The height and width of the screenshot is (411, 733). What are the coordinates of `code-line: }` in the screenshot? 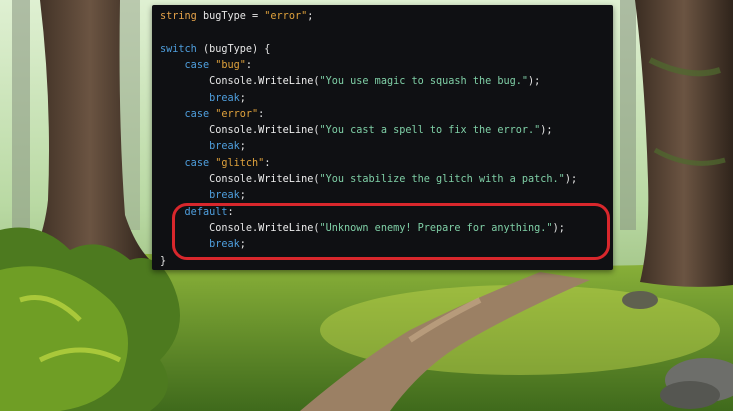 It's located at (163, 262).